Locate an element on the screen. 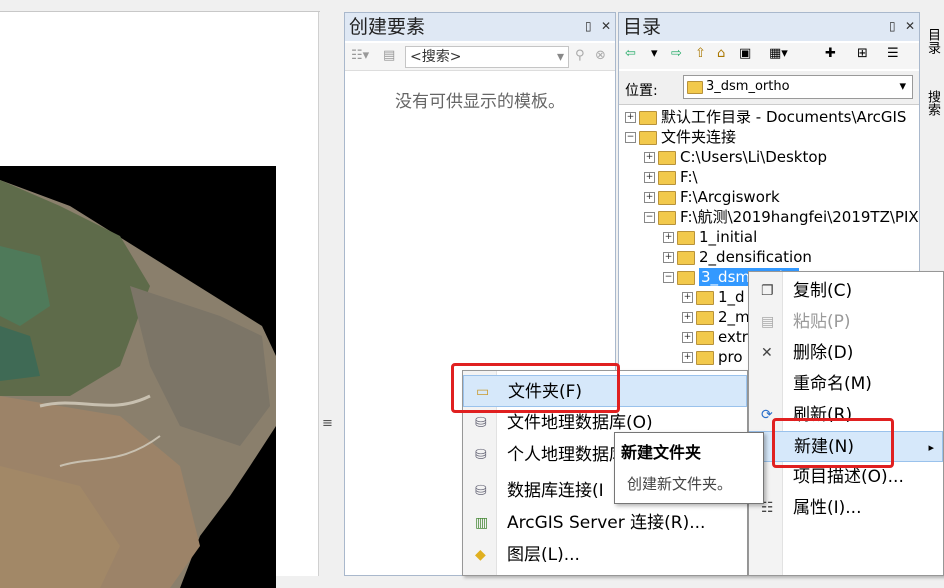 The height and width of the screenshot is (588, 944). side-tab-label: 搜索 is located at coordinates (932, 103).